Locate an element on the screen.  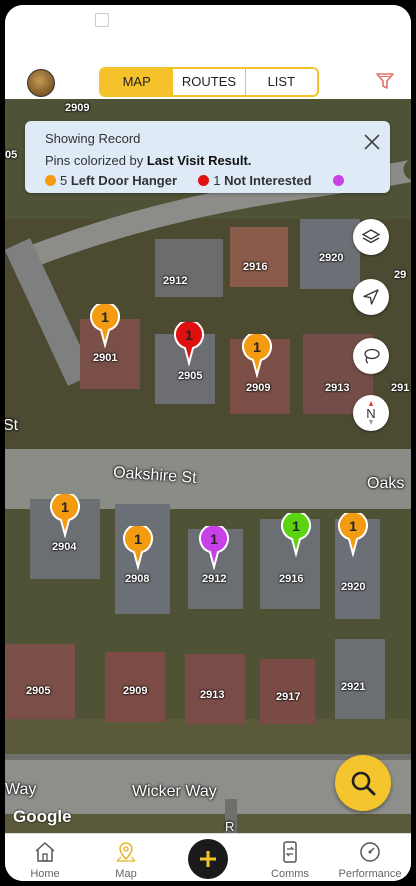
home-icon is located at coordinates (45, 851).